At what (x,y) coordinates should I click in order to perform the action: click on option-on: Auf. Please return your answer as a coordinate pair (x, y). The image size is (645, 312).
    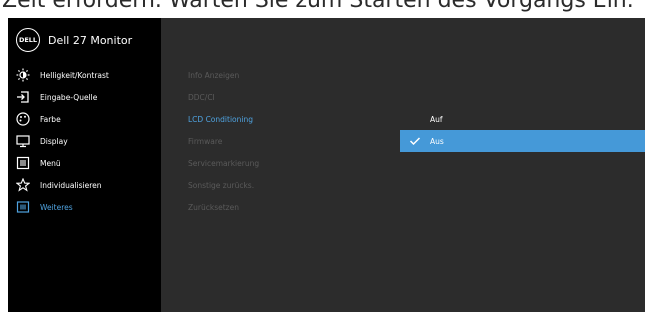
    Looking at the image, I should click on (522, 119).